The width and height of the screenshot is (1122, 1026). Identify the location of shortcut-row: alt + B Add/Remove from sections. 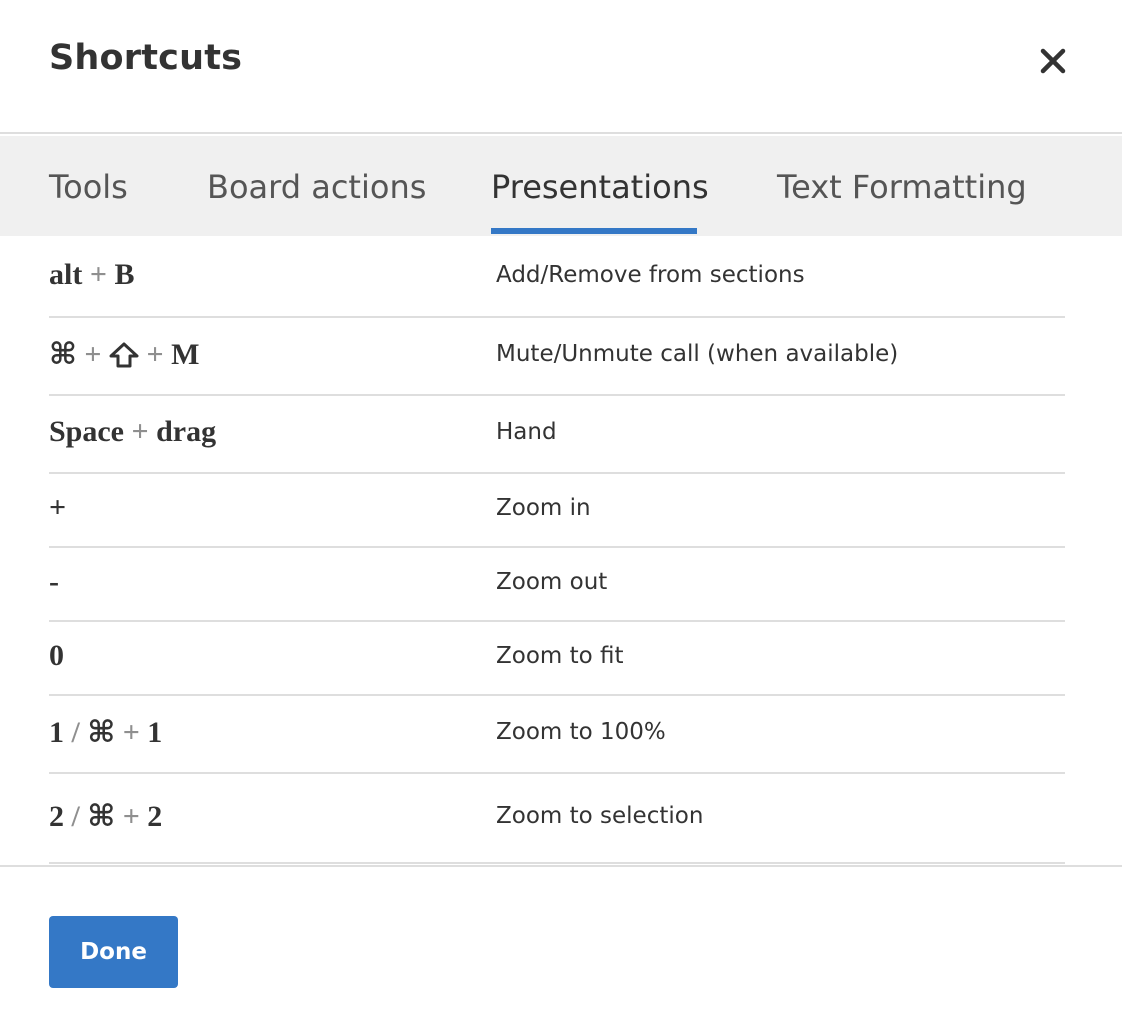
(557, 278).